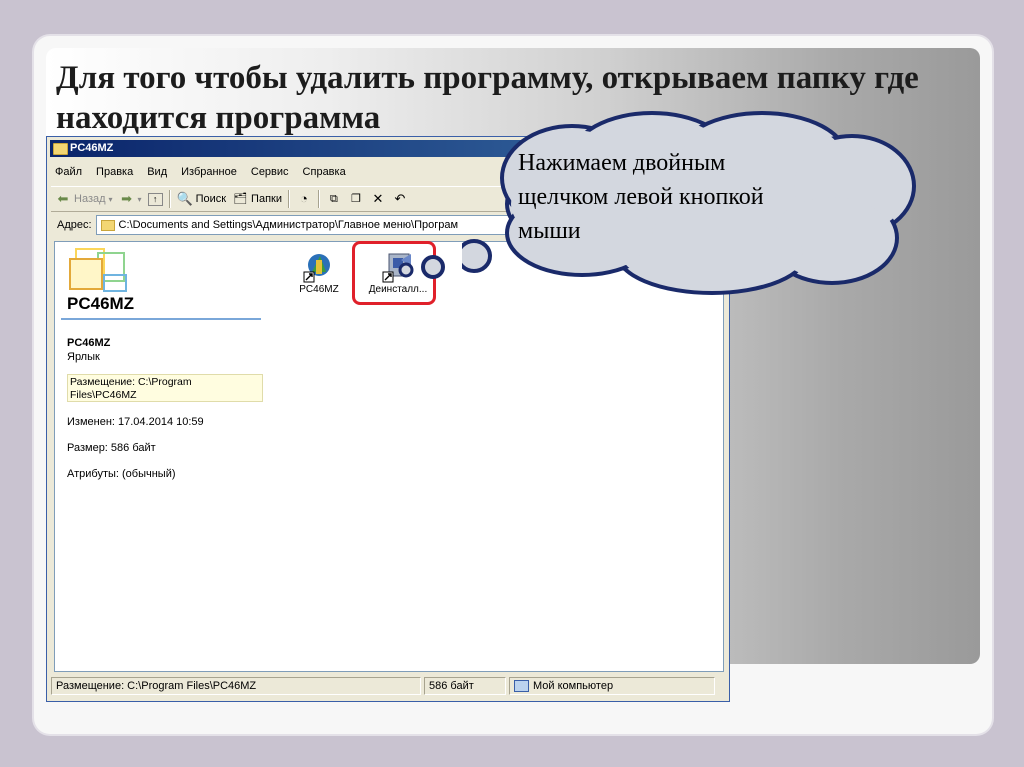 This screenshot has height=767, width=1024. I want to click on history-icon: ◔, so click(304, 198).